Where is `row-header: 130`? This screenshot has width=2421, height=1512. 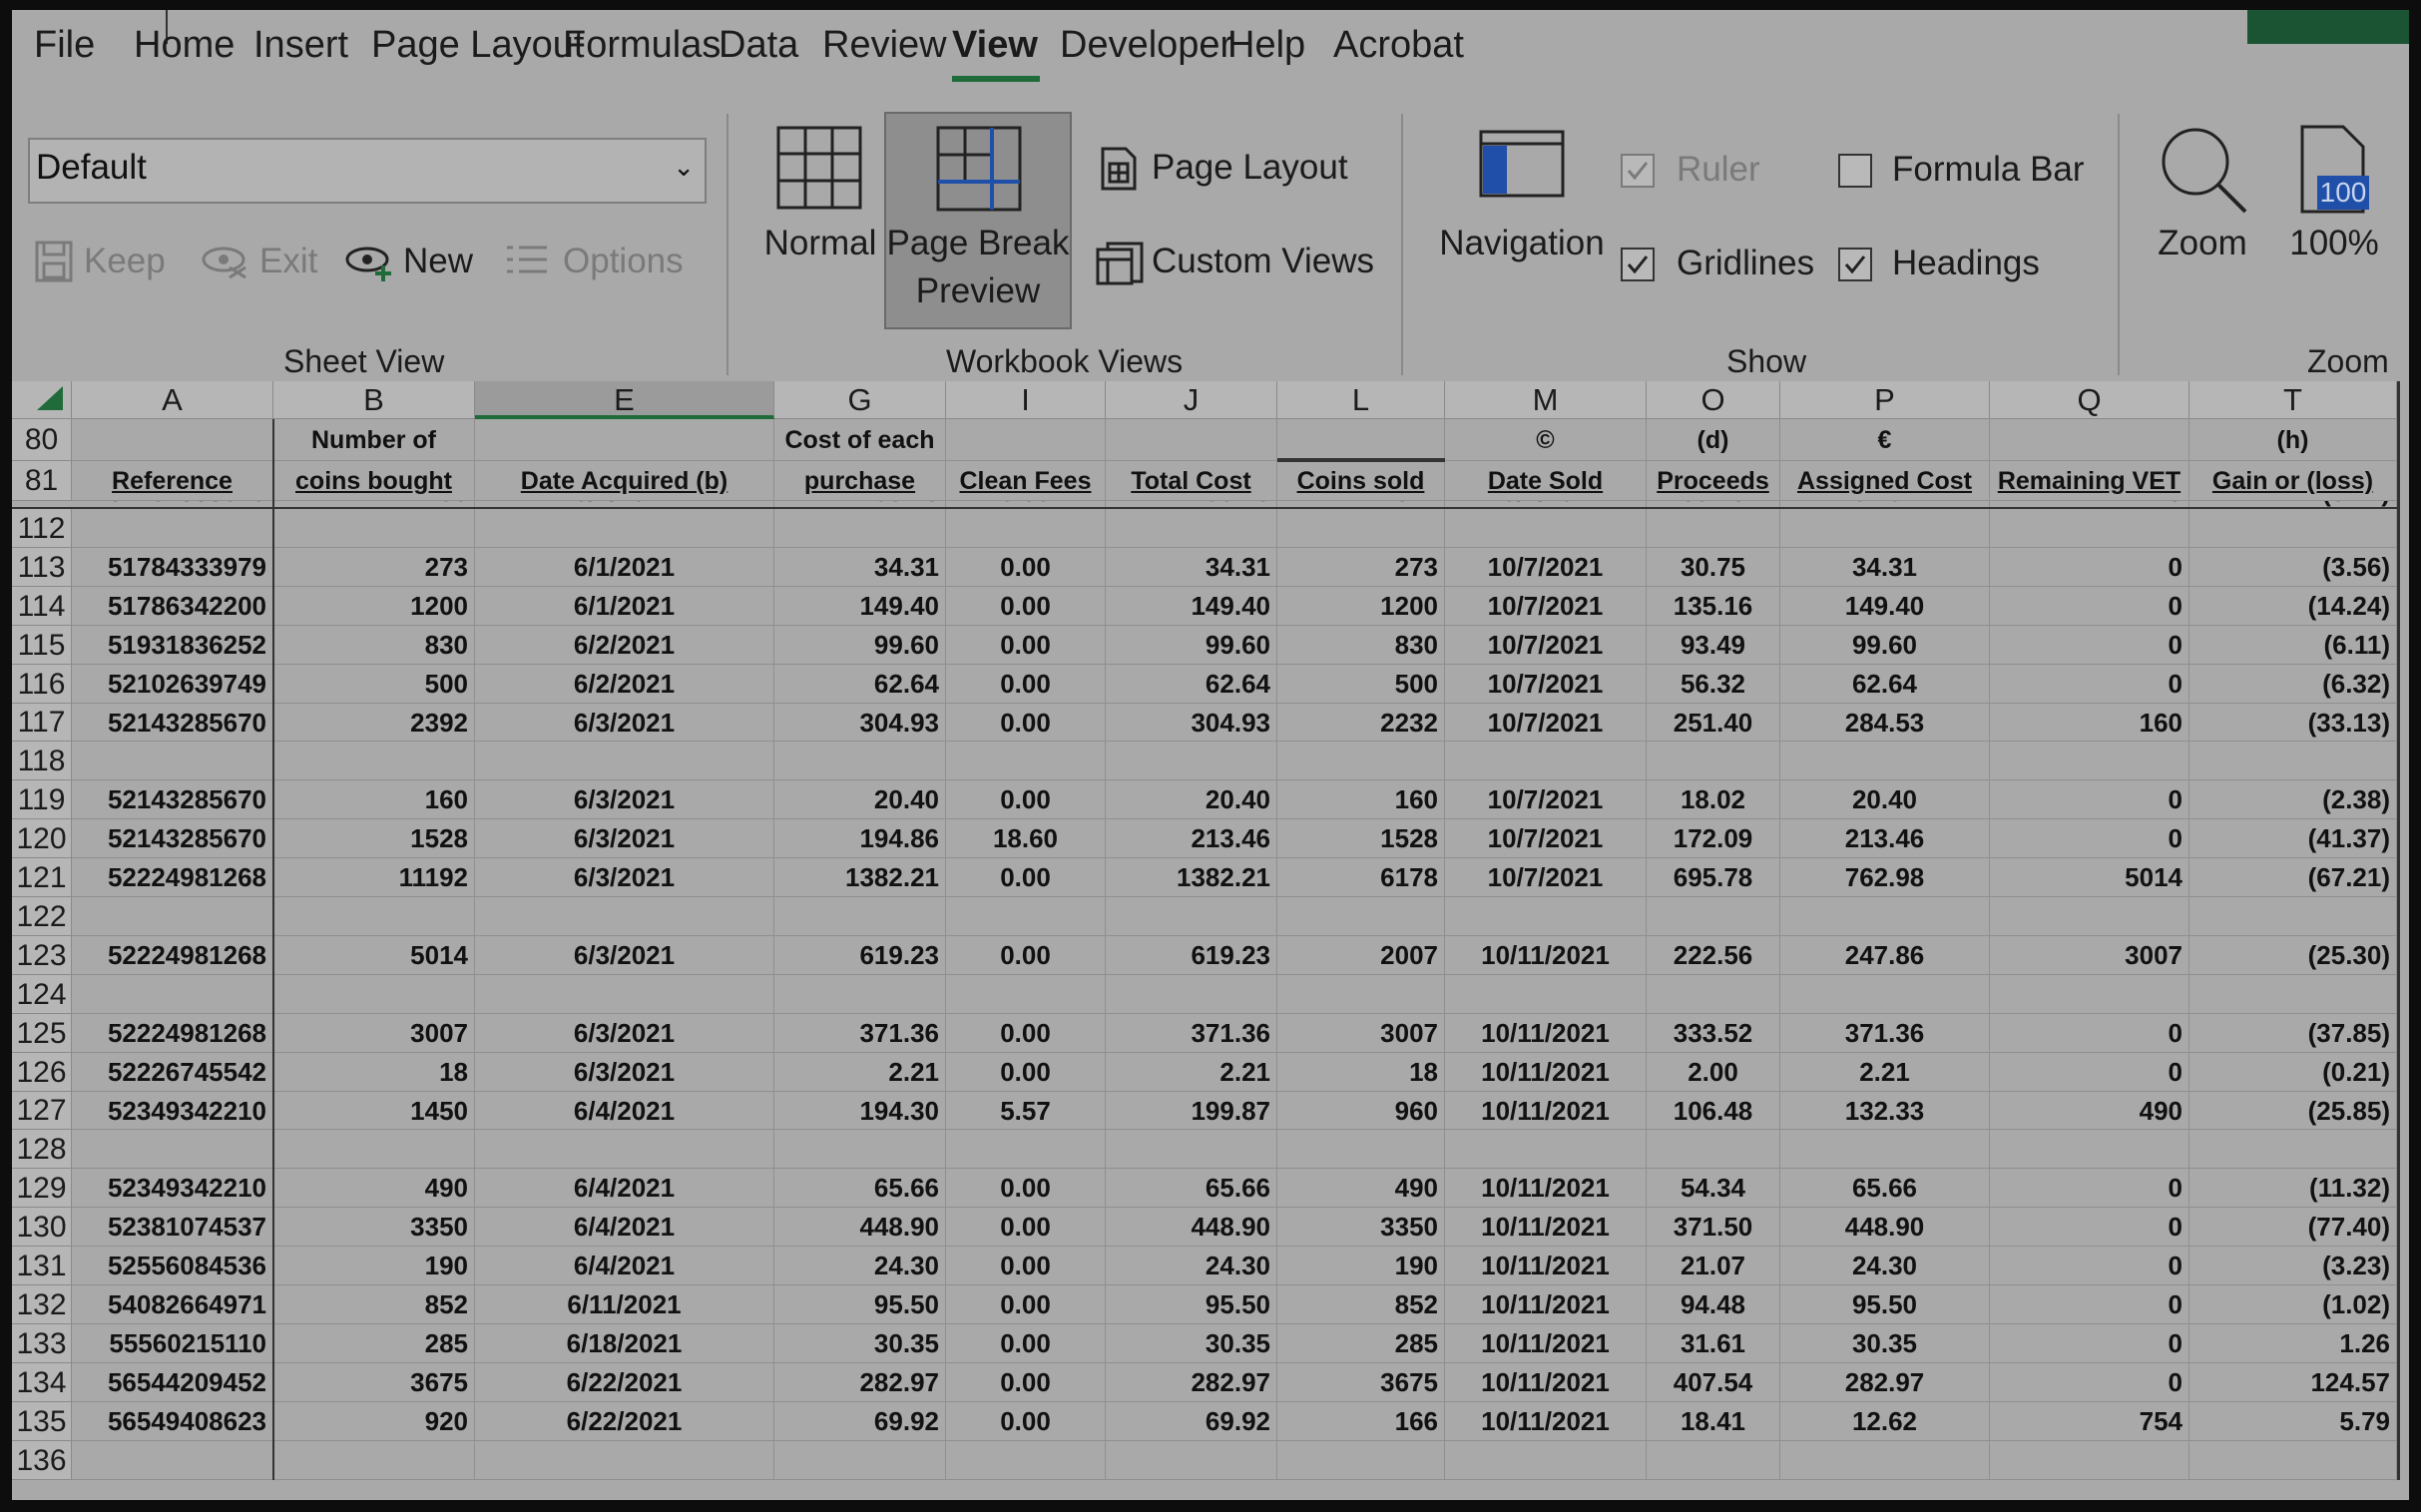 row-header: 130 is located at coordinates (42, 1227).